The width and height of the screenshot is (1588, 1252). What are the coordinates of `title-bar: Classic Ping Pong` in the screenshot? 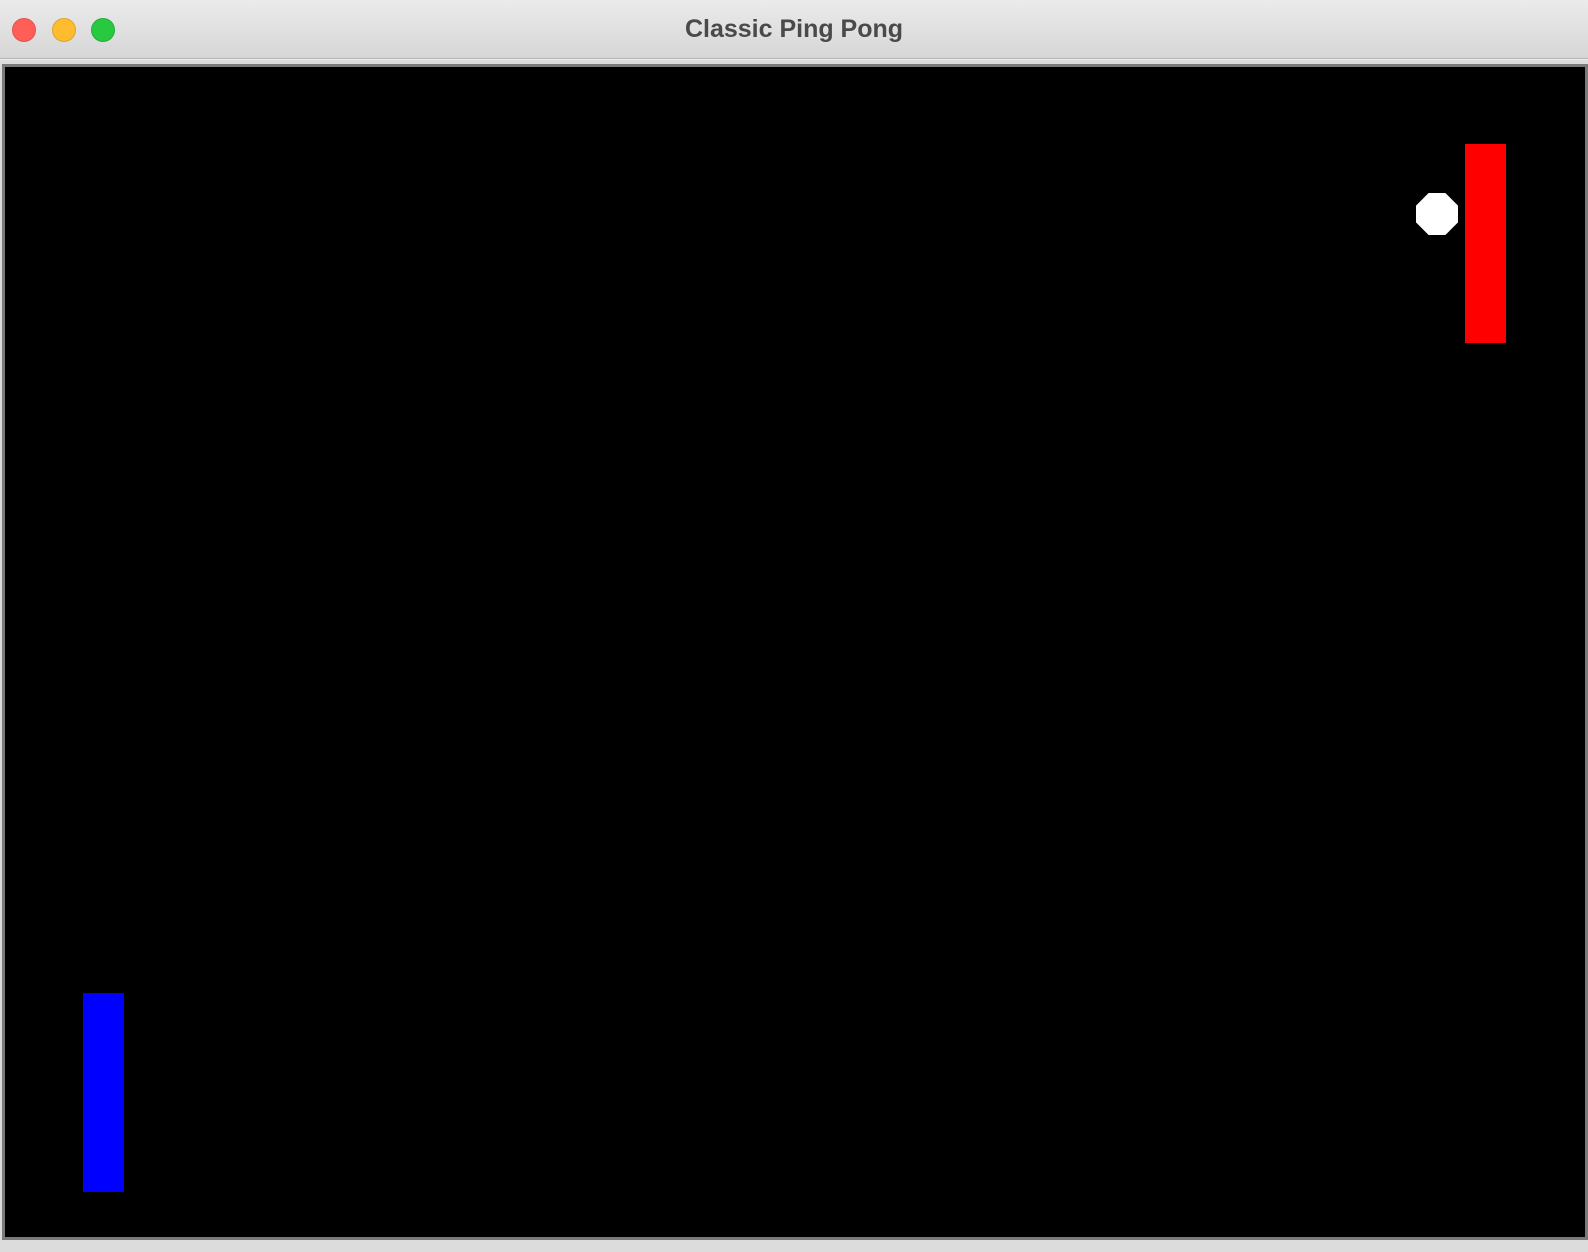 It's located at (794, 29).